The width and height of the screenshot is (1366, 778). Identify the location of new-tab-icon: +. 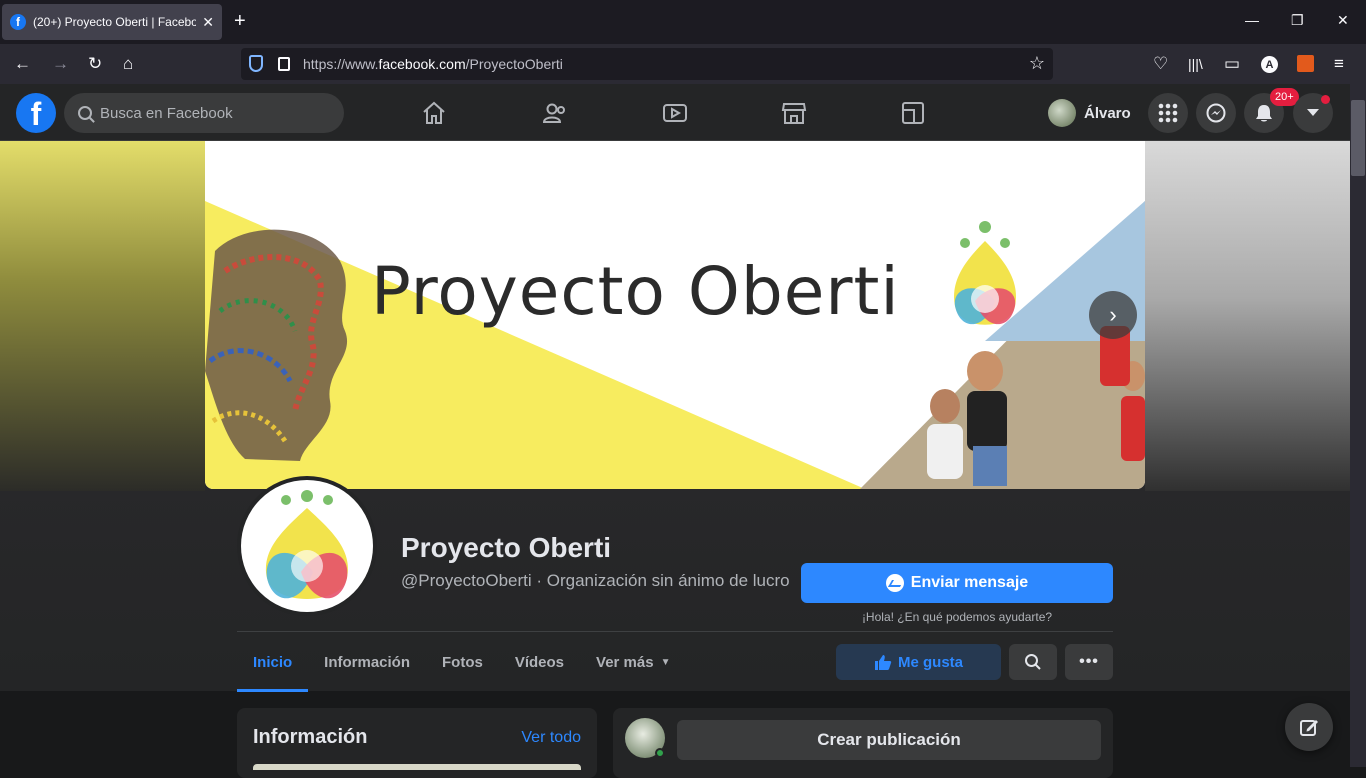
(240, 21).